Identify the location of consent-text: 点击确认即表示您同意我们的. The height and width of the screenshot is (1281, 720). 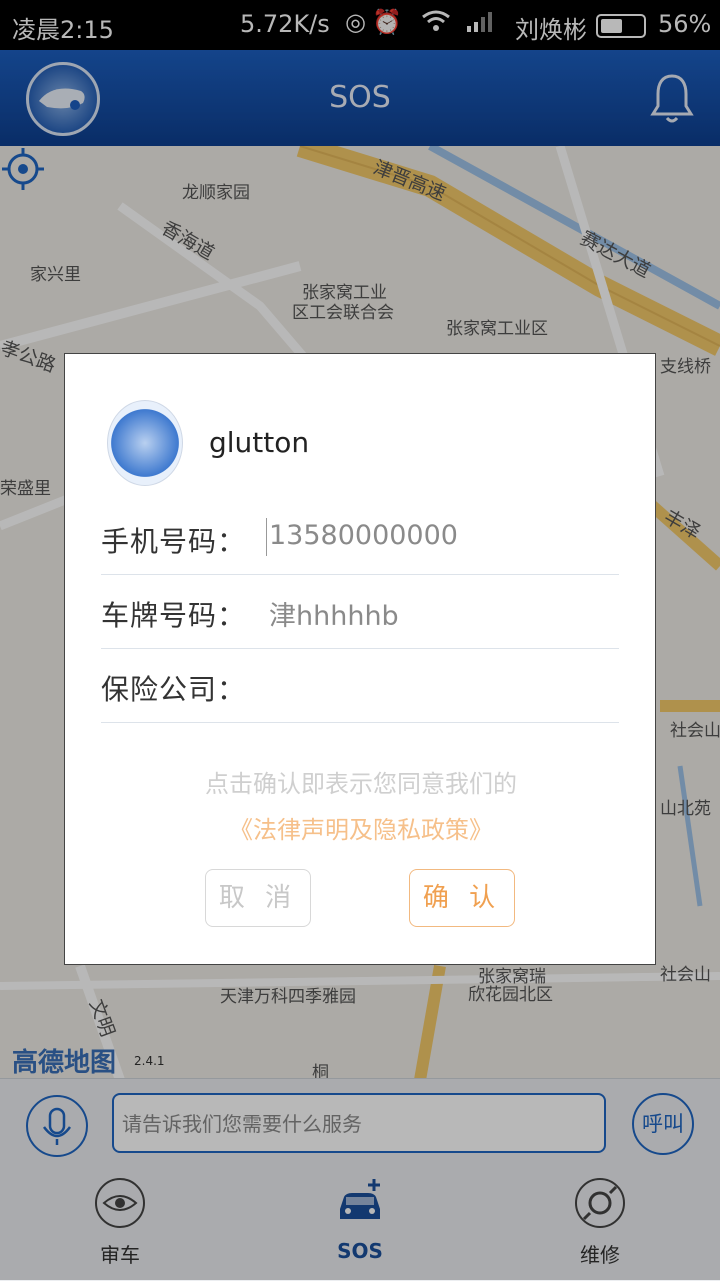
(361, 784).